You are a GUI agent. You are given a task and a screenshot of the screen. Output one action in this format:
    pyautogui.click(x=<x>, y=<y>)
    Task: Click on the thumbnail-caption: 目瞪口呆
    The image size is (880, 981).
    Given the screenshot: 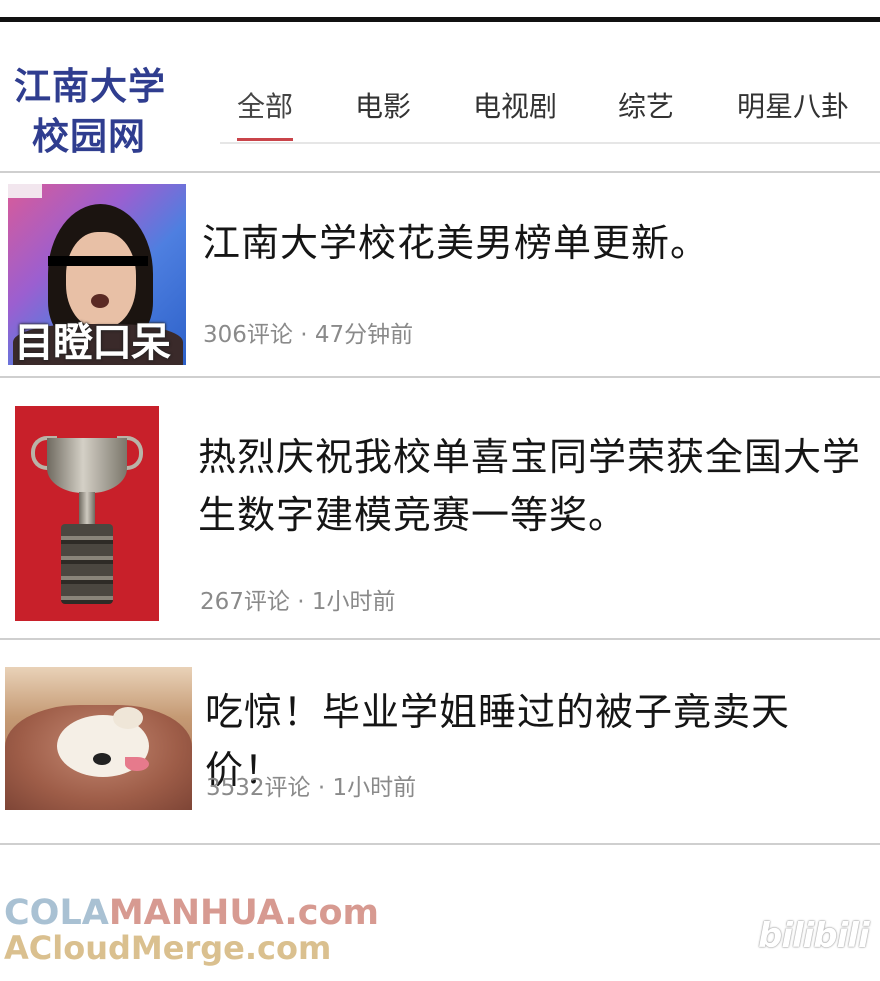 What is the action you would take?
    pyautogui.click(x=92, y=342)
    